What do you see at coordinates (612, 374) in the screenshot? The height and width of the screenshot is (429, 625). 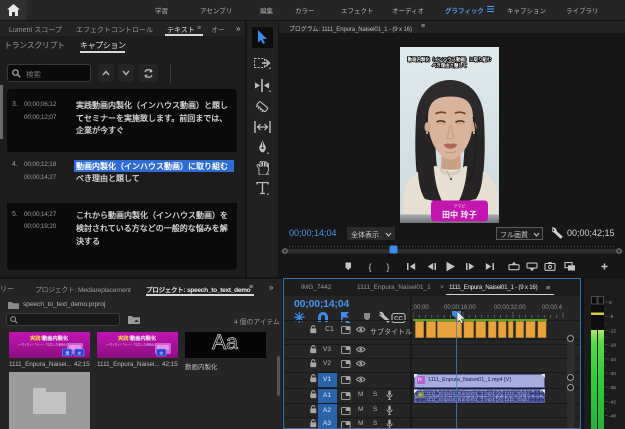 I see `svg-text: -30` at bounding box center [612, 374].